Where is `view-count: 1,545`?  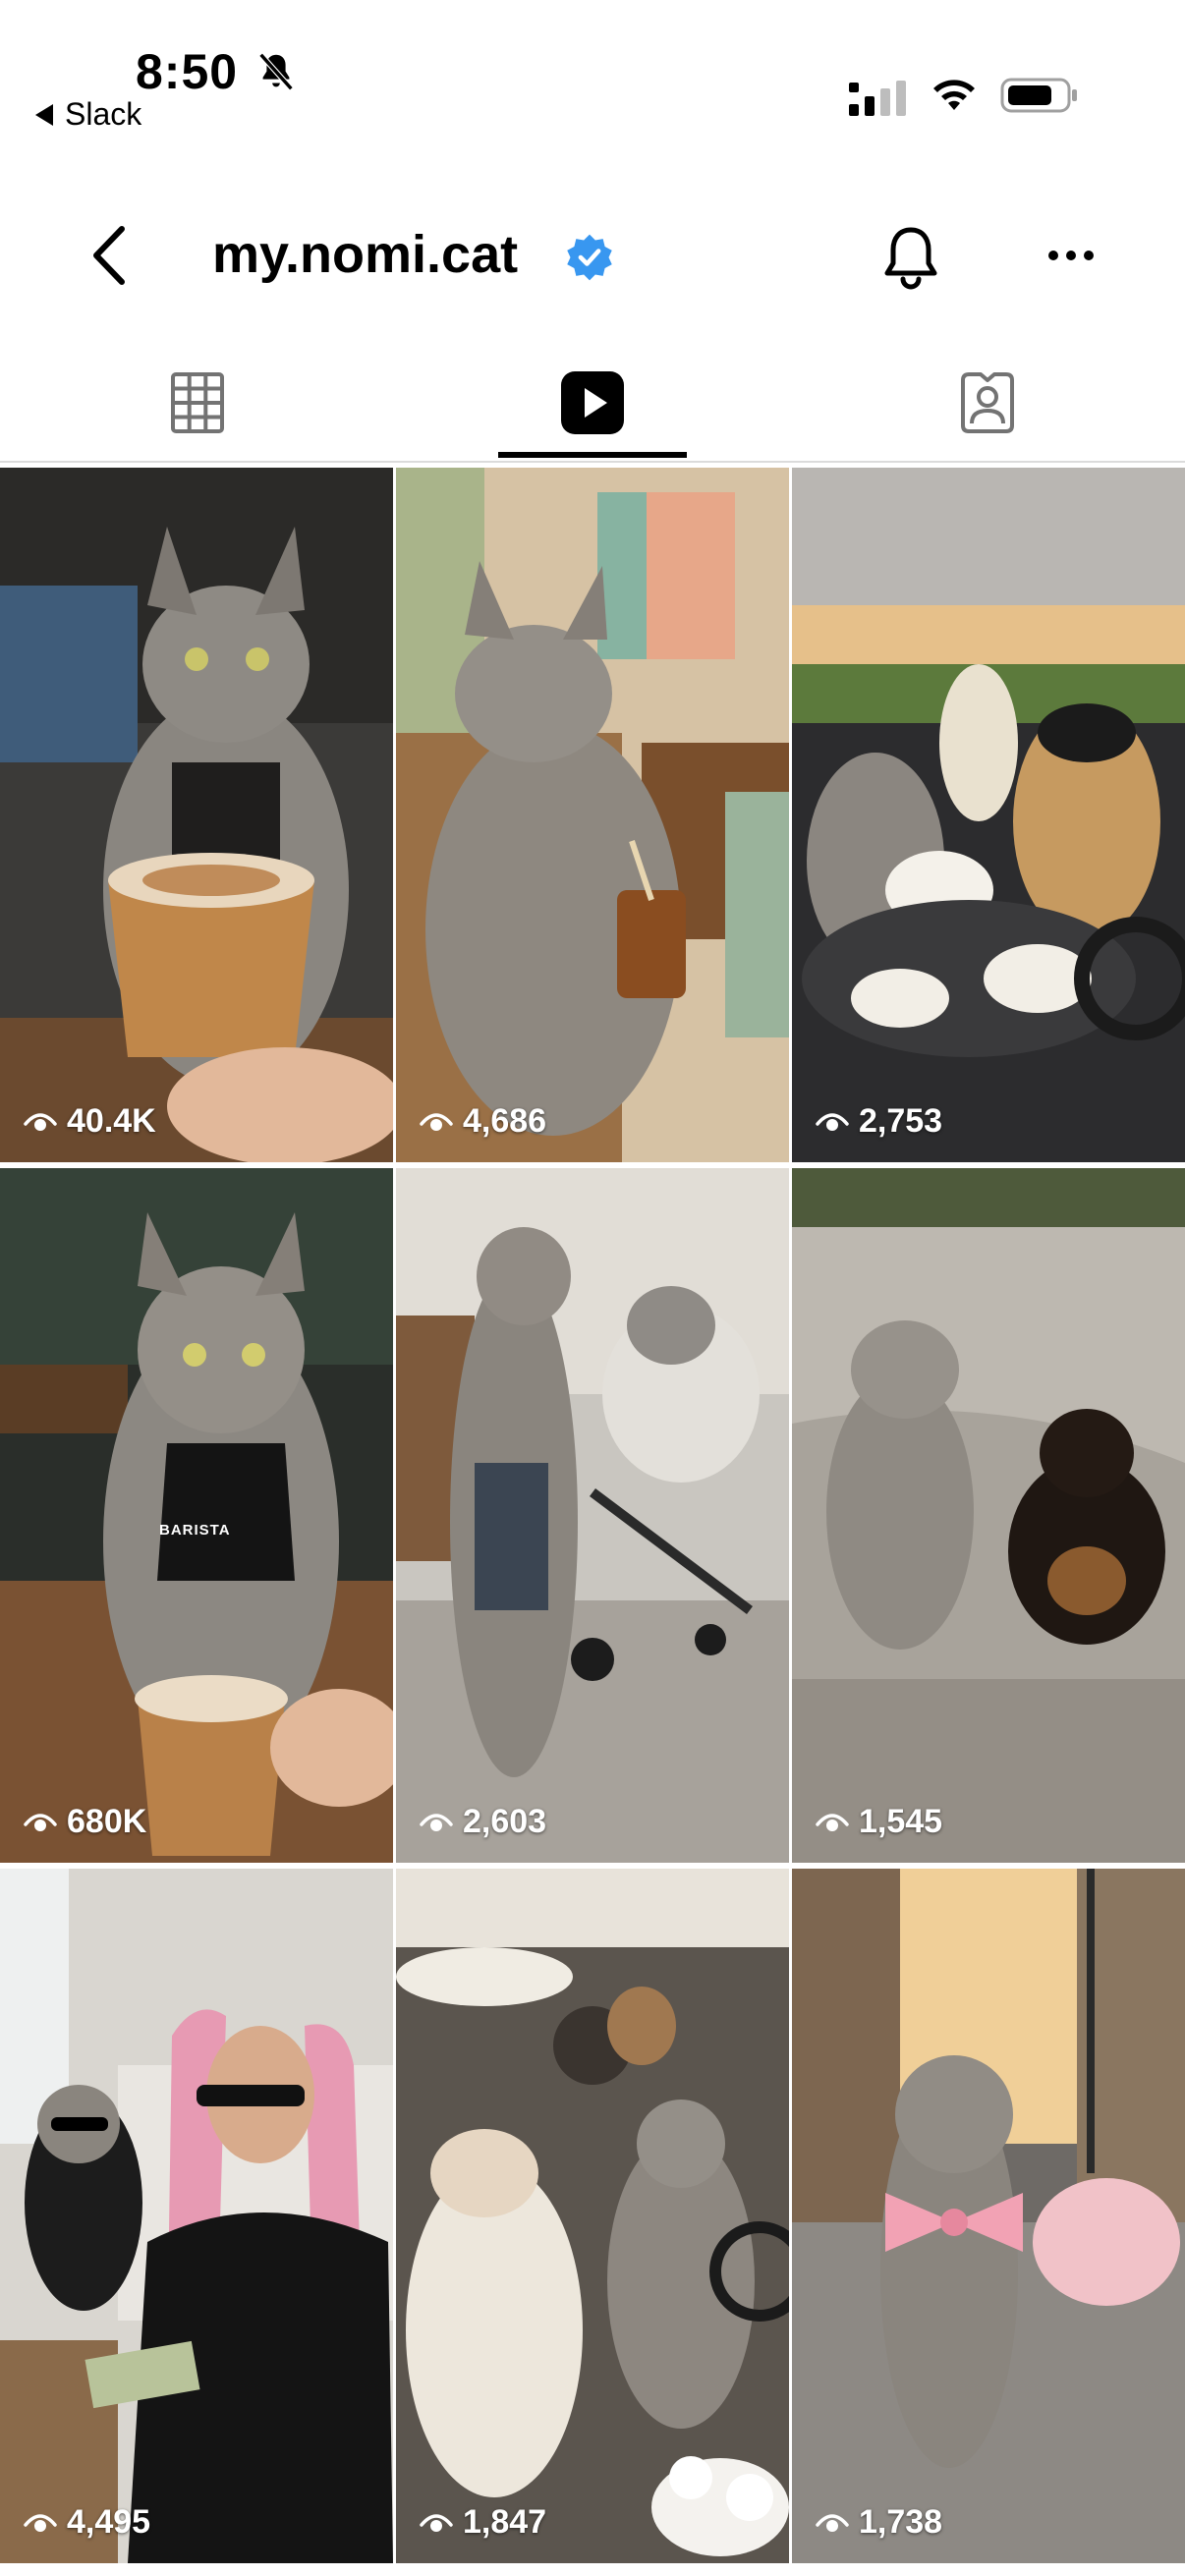
view-count: 1,545 is located at coordinates (879, 1822).